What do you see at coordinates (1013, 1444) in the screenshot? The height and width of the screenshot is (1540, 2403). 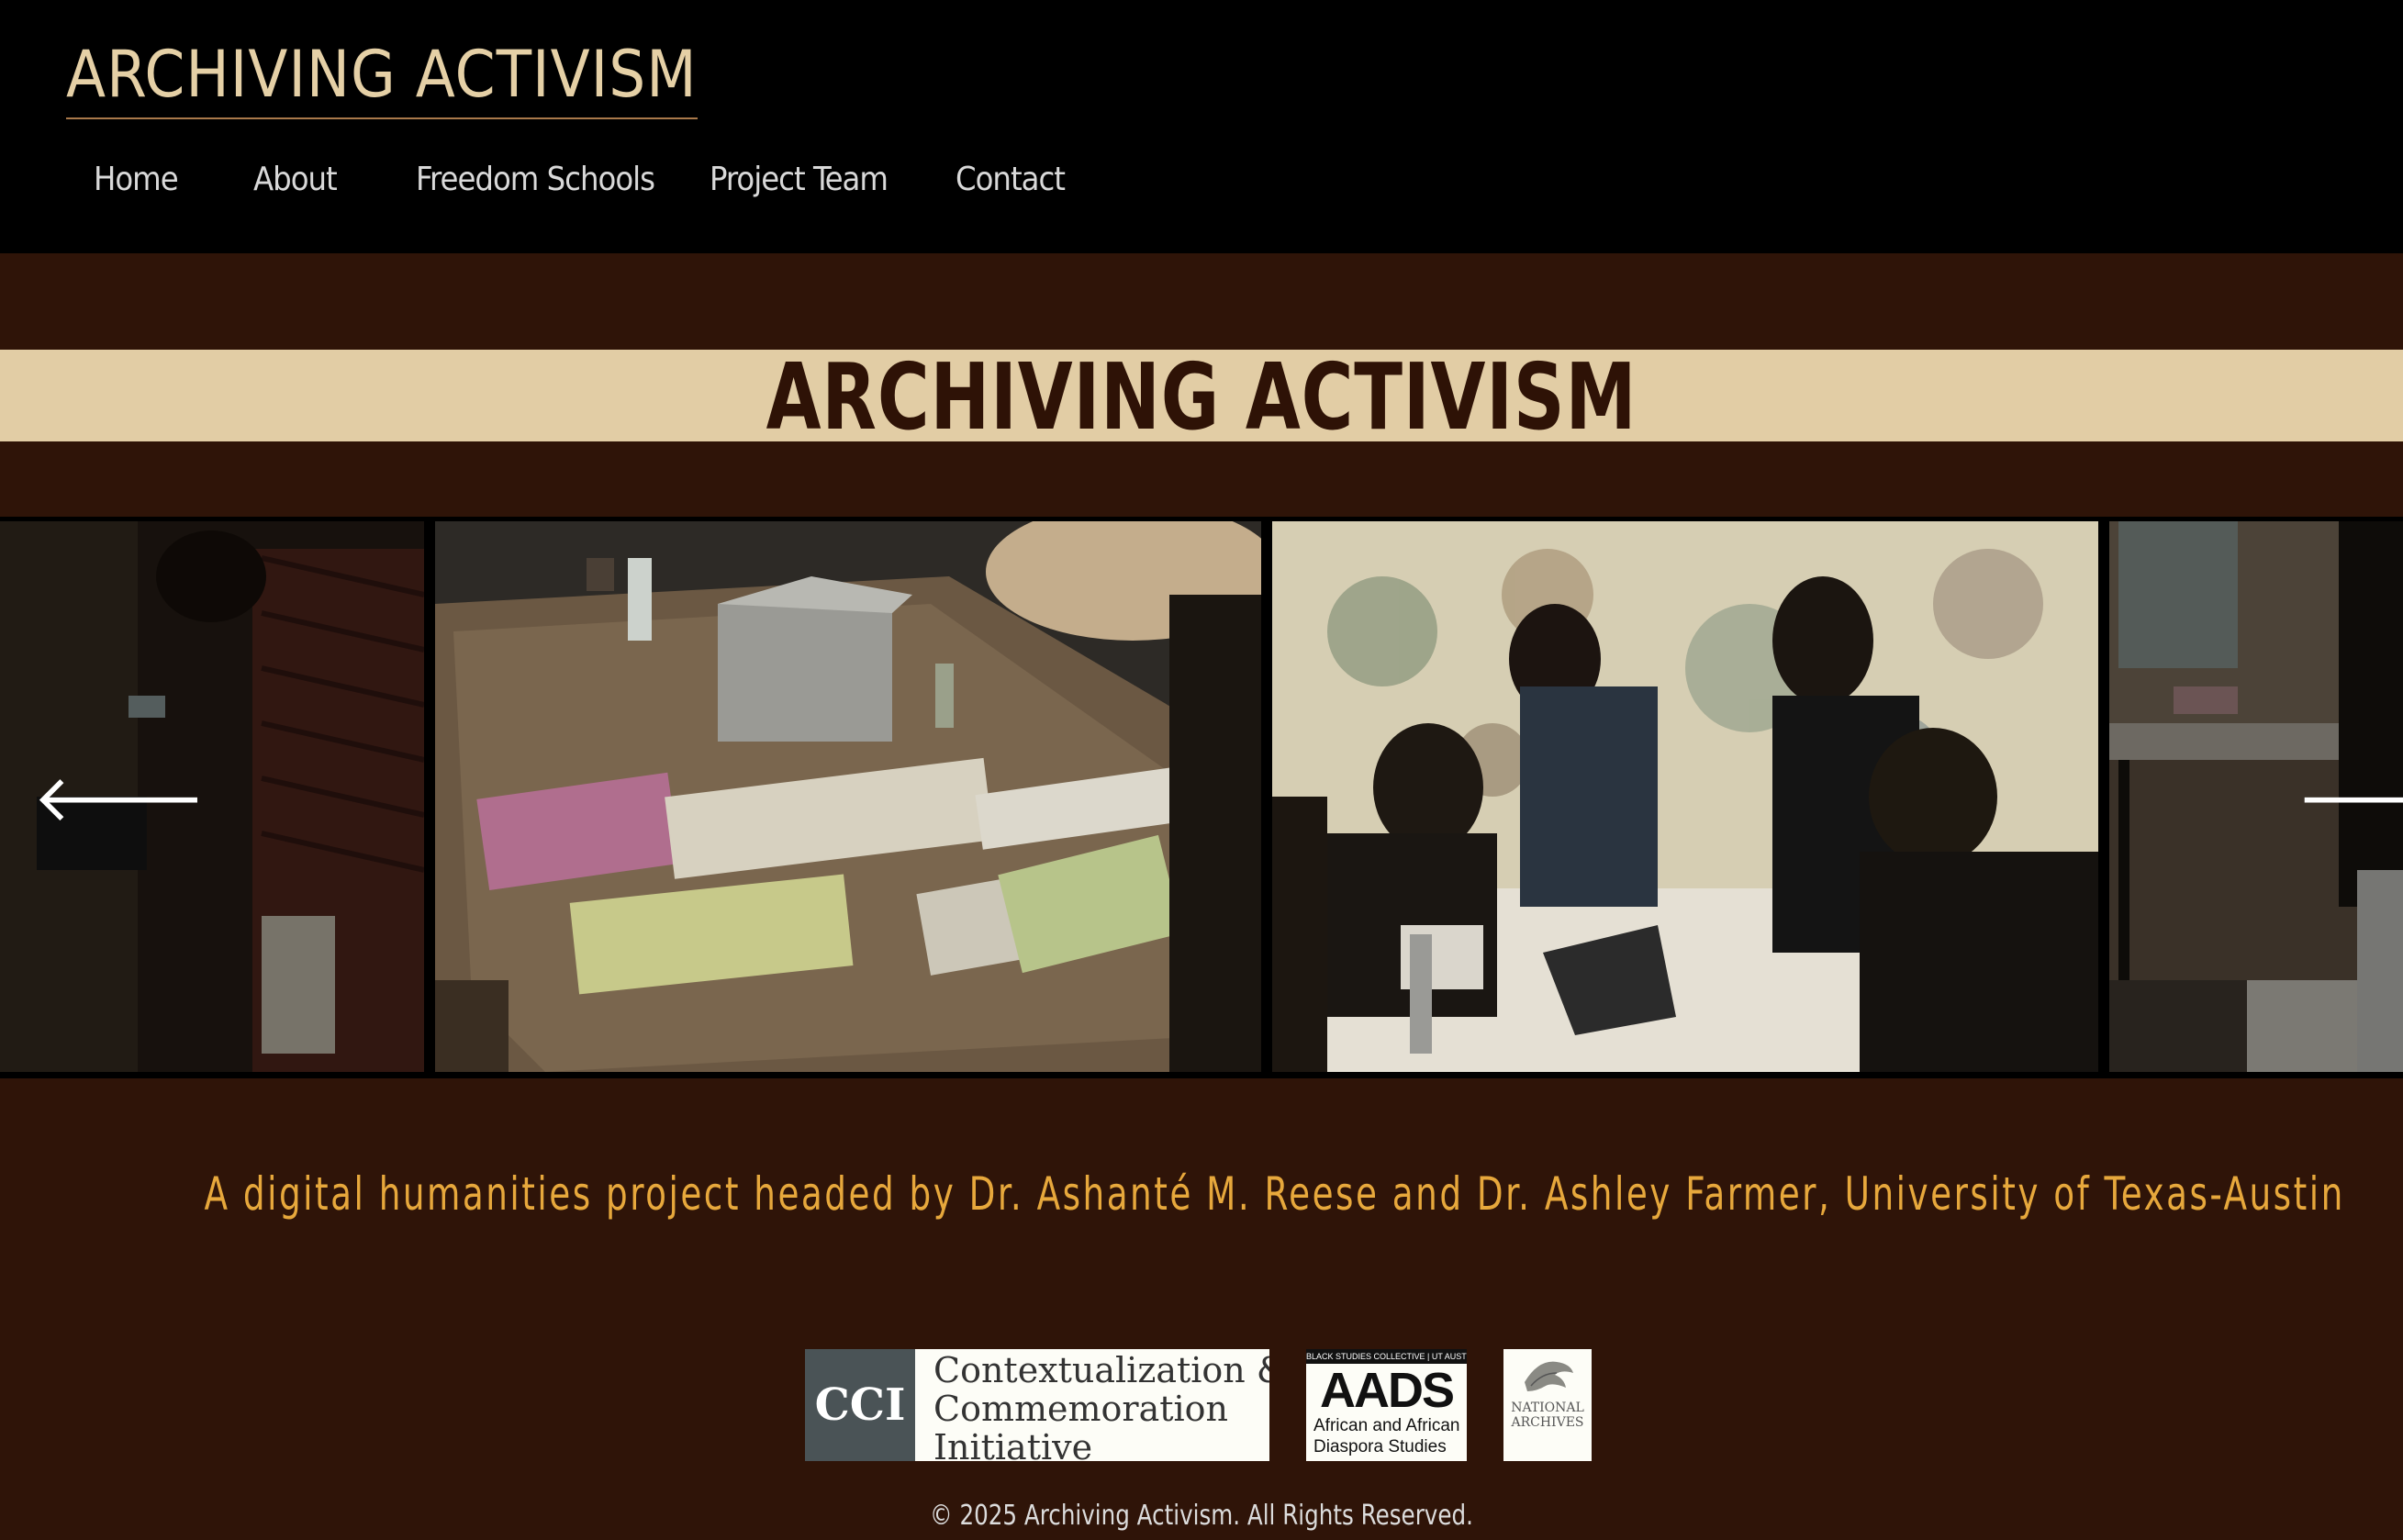 I see `cci-line-3: Initiative` at bounding box center [1013, 1444].